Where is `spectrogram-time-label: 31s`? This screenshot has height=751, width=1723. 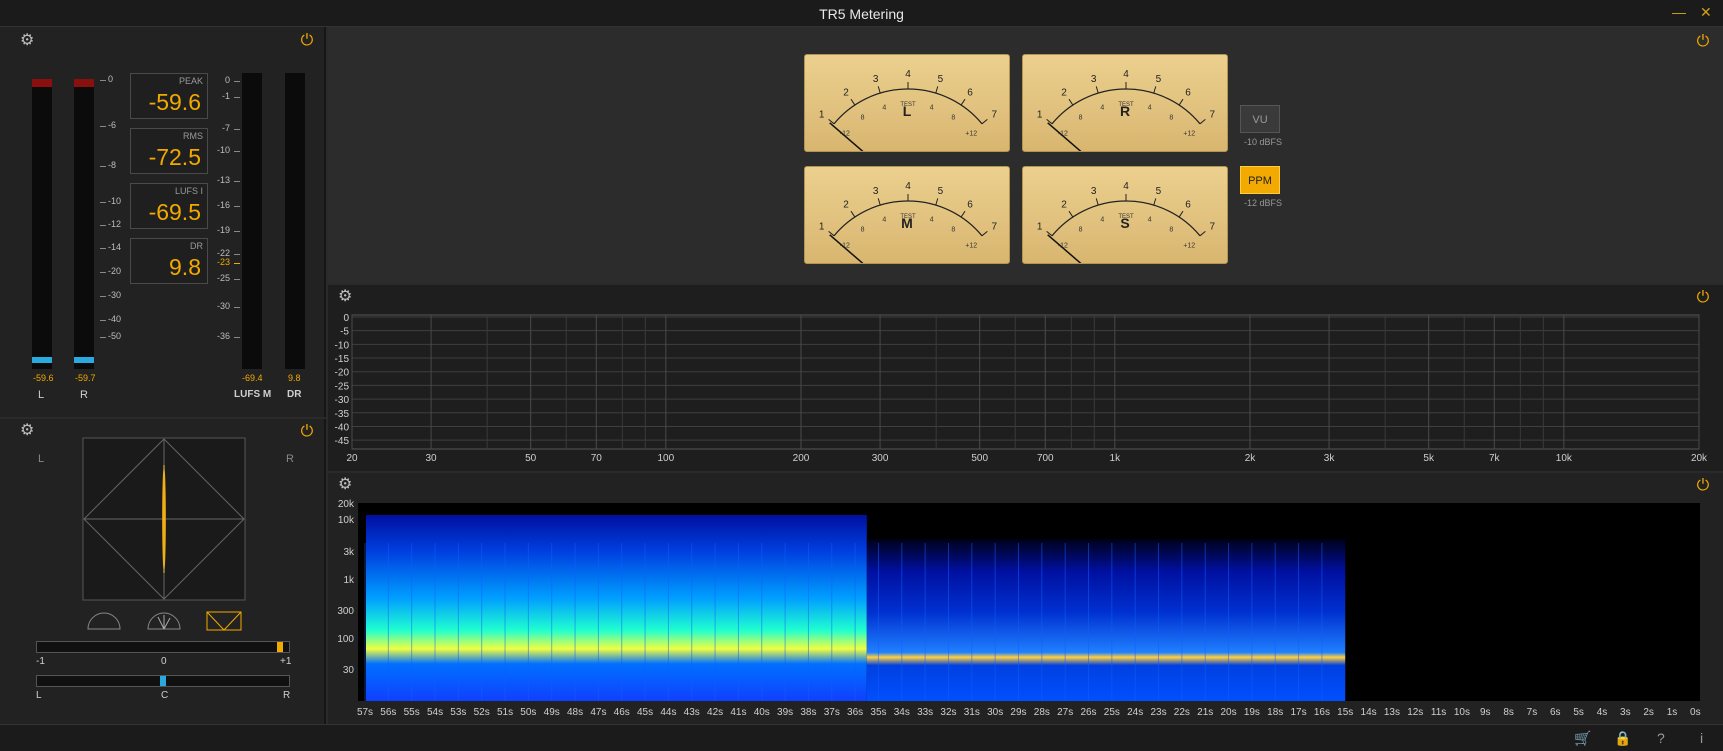 spectrogram-time-label: 31s is located at coordinates (972, 712).